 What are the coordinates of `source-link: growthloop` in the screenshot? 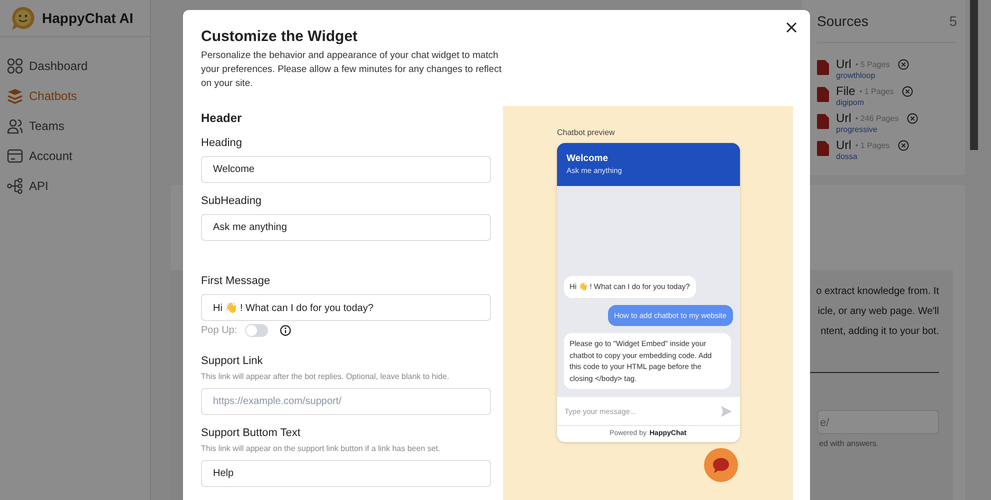 It's located at (872, 75).